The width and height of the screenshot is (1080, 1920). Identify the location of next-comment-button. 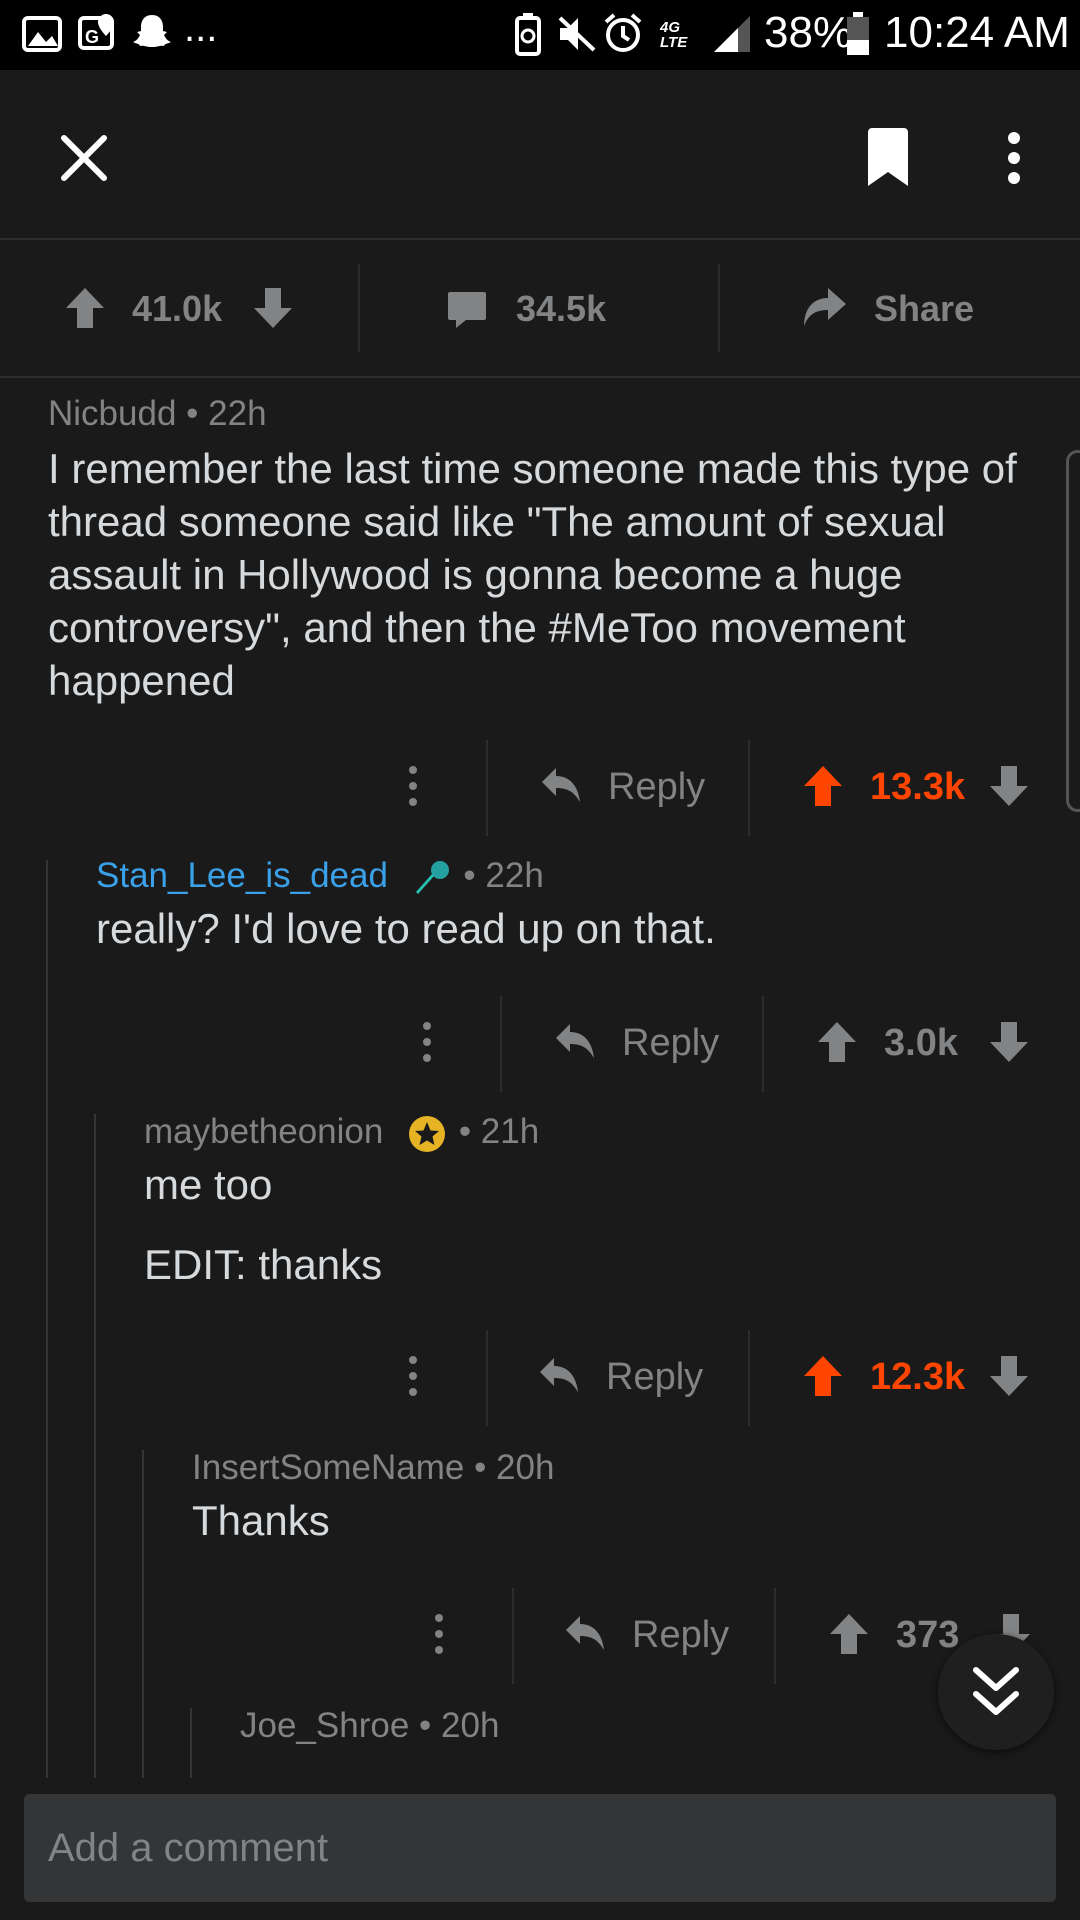
(996, 1692).